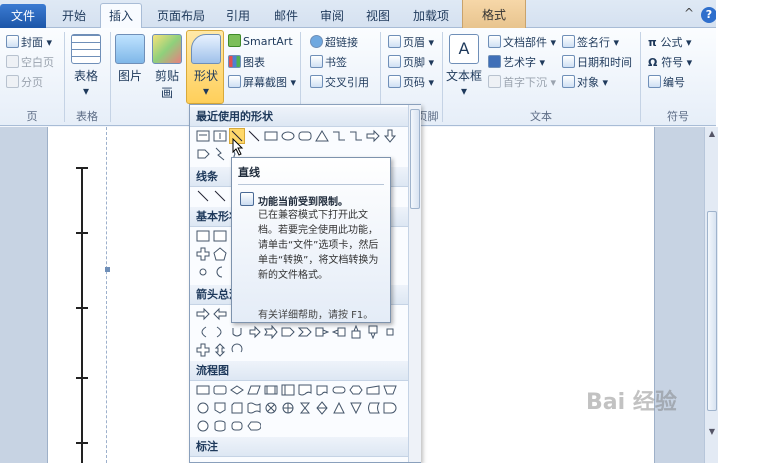 This screenshot has height=463, width=766. What do you see at coordinates (373, 332) in the screenshot?
I see `down-callout-arrow-shape-icon` at bounding box center [373, 332].